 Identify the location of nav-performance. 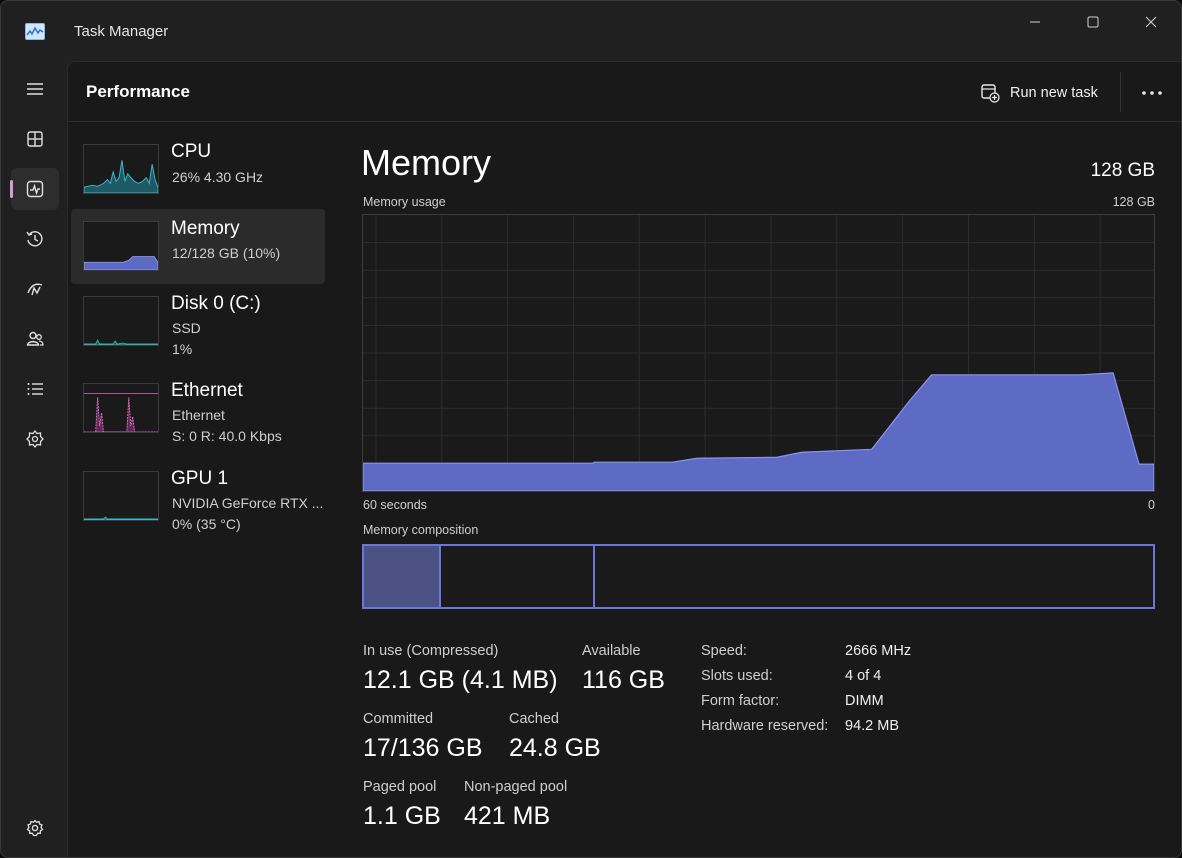
(34, 189).